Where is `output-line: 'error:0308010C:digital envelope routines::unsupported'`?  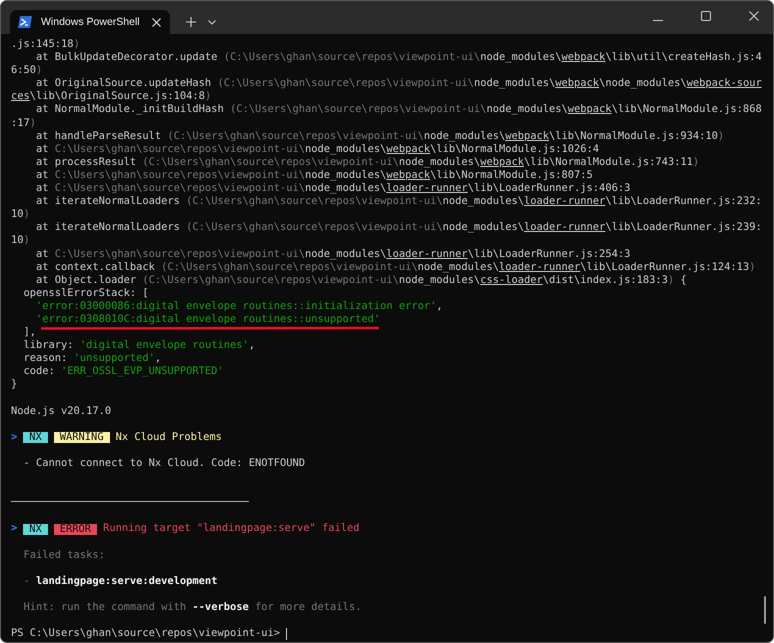
output-line: 'error:0308010C:digital envelope routines::unsupported' is located at coordinates (207, 319).